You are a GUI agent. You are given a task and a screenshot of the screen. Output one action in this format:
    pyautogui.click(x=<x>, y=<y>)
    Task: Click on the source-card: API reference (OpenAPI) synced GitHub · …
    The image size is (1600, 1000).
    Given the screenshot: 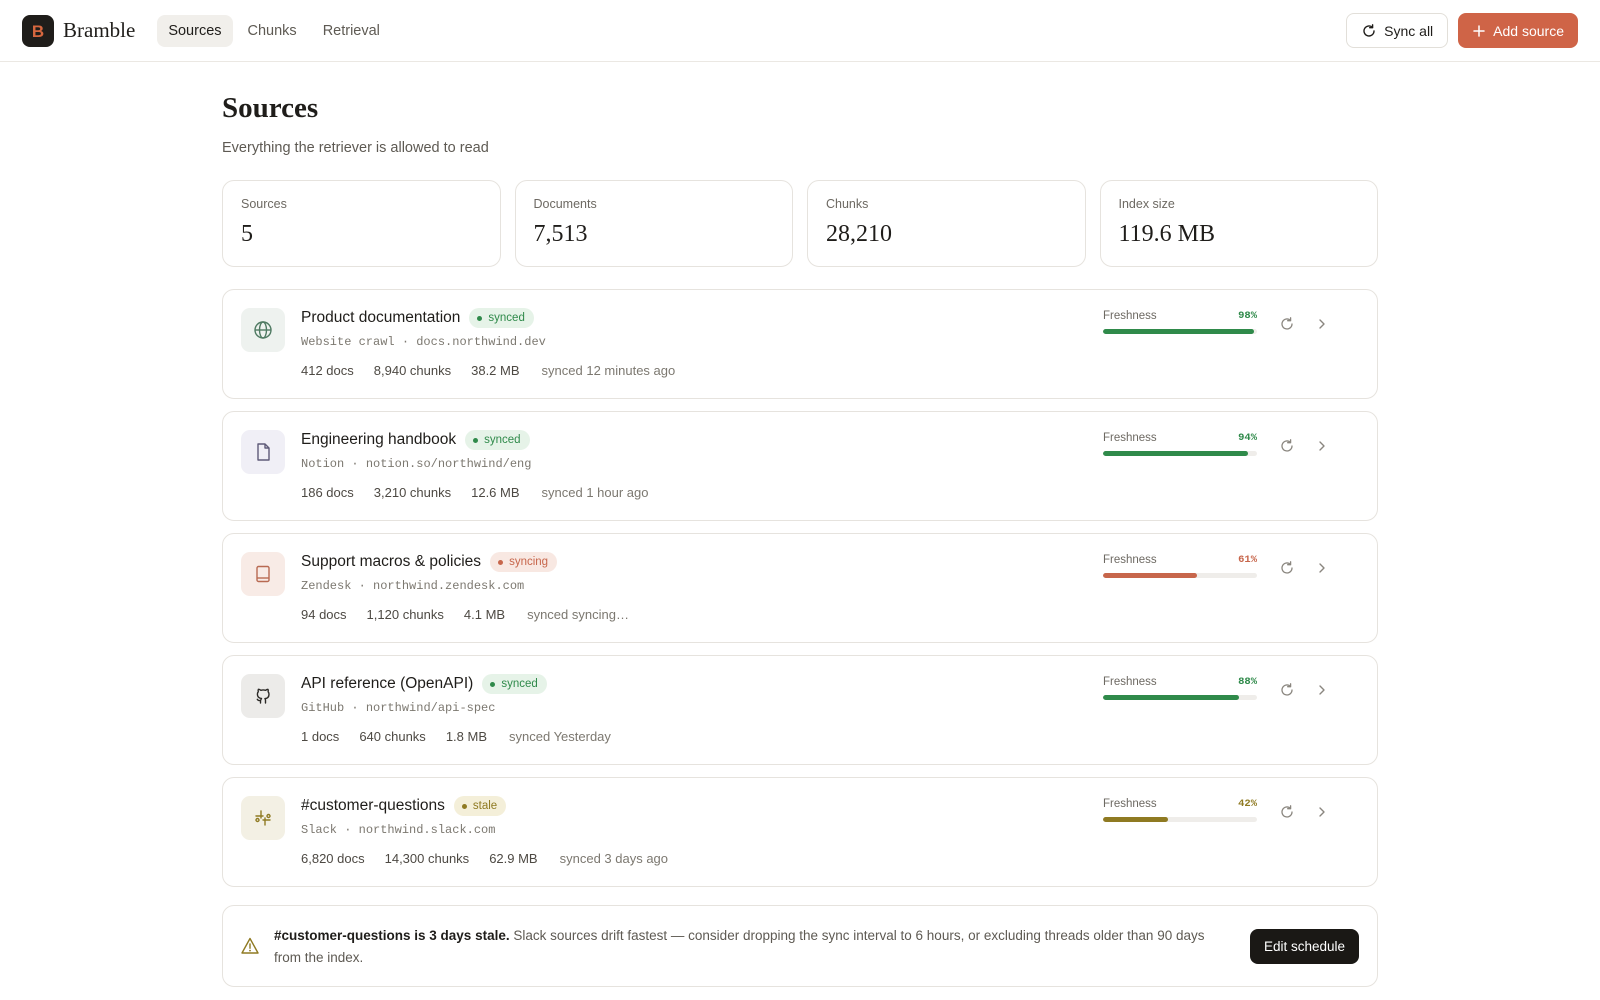 What is the action you would take?
    pyautogui.click(x=800, y=710)
    